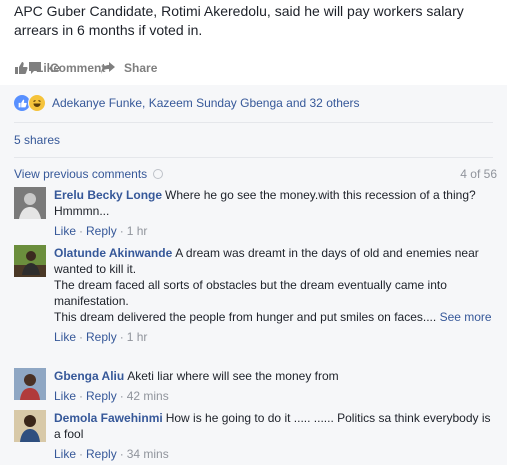 The width and height of the screenshot is (507, 465). Describe the element at coordinates (35, 68) in the screenshot. I see `comment-icon` at that location.